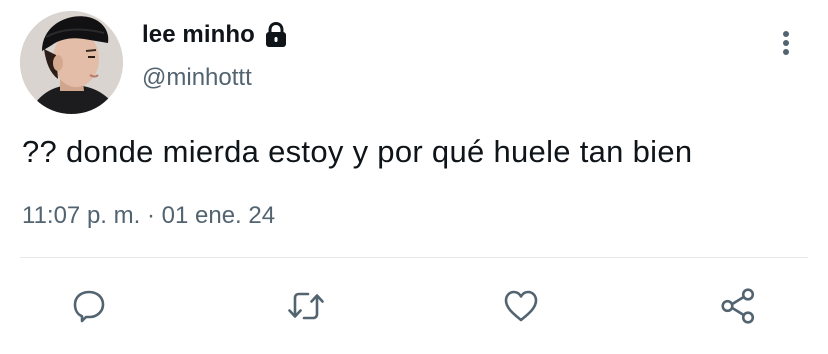  I want to click on display-name-row: lee minho, so click(214, 35).